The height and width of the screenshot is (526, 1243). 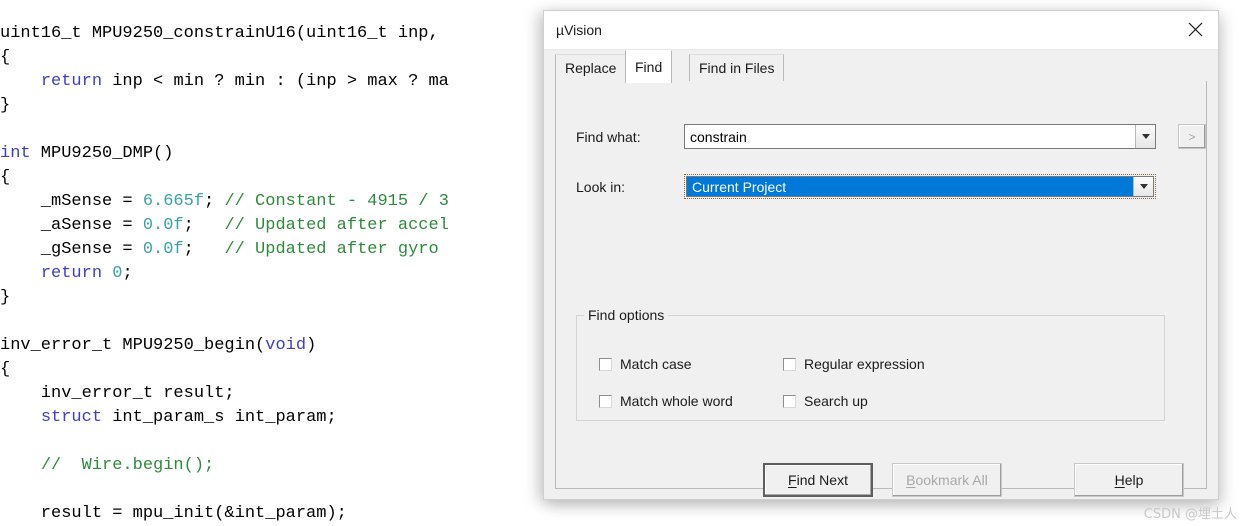 I want to click on tab-replace-label: Replace, so click(x=591, y=68).